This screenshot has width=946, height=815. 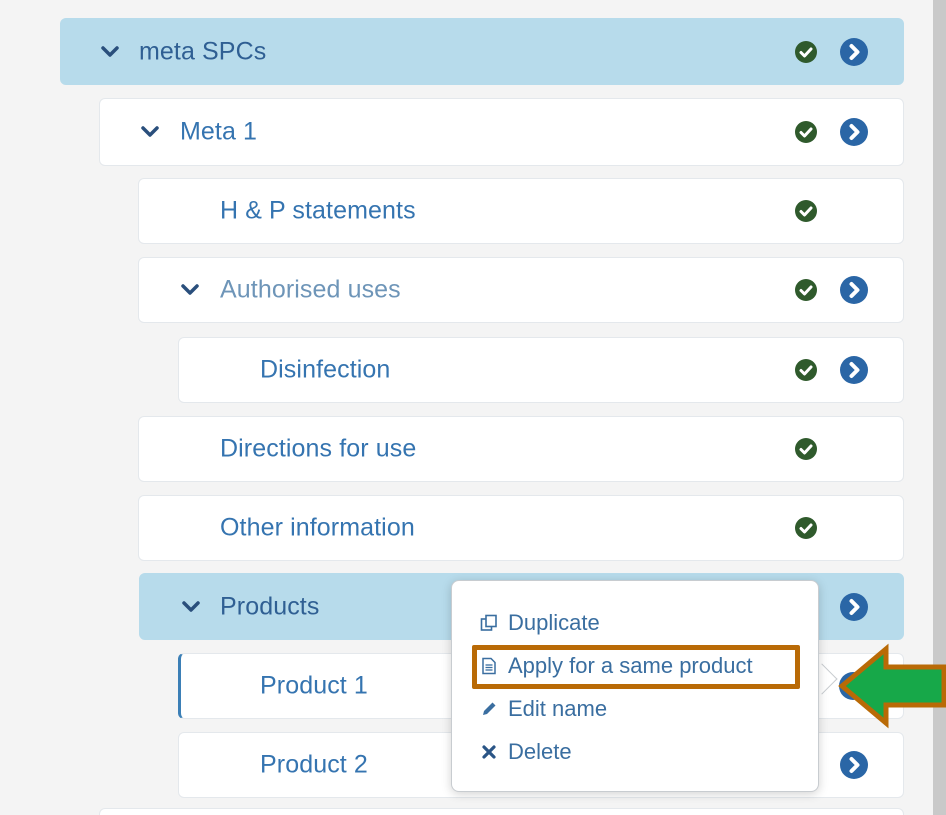 What do you see at coordinates (270, 606) in the screenshot?
I see `tree-node-label: Products` at bounding box center [270, 606].